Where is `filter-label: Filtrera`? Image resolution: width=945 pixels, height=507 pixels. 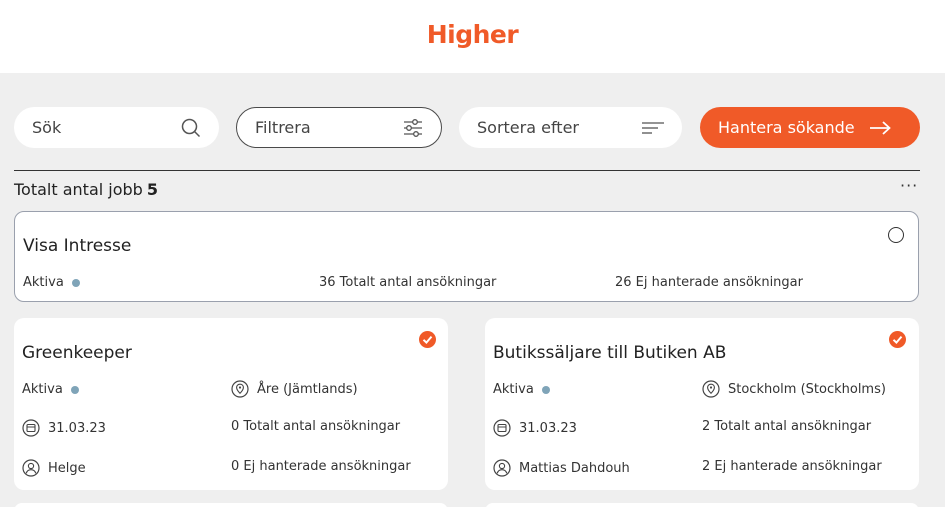
filter-label: Filtrera is located at coordinates (283, 127).